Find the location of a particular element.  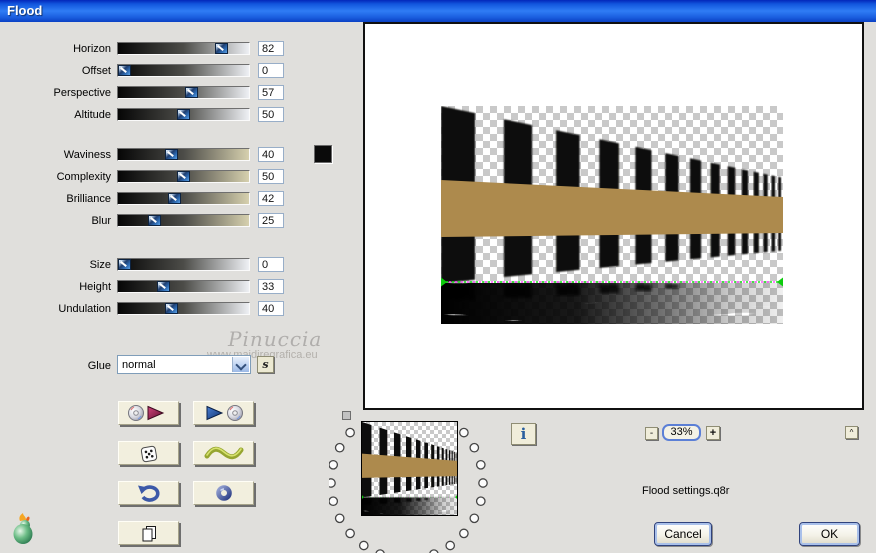

water-color-swatch is located at coordinates (323, 154).